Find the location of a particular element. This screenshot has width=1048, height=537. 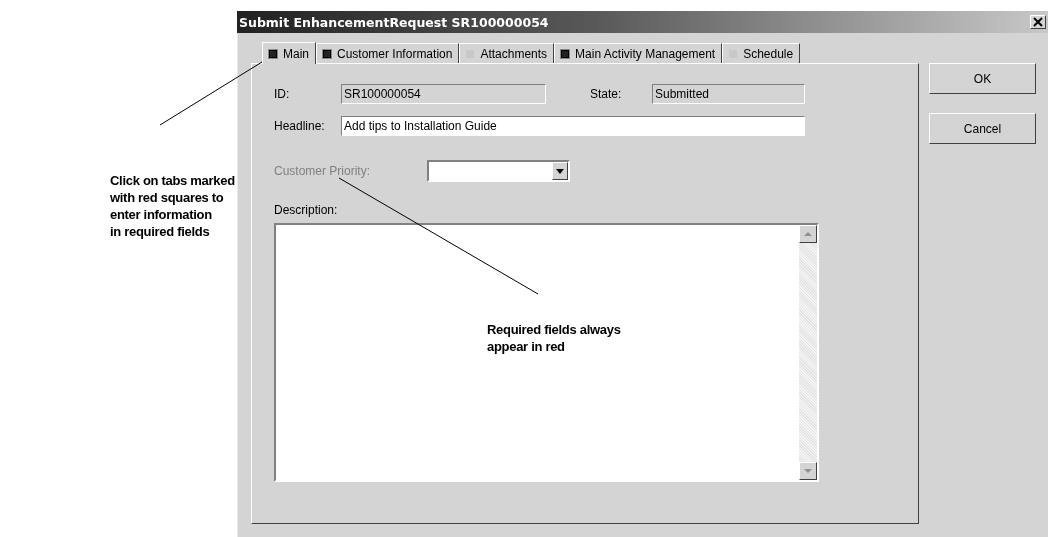

scrollbar is located at coordinates (808, 352).